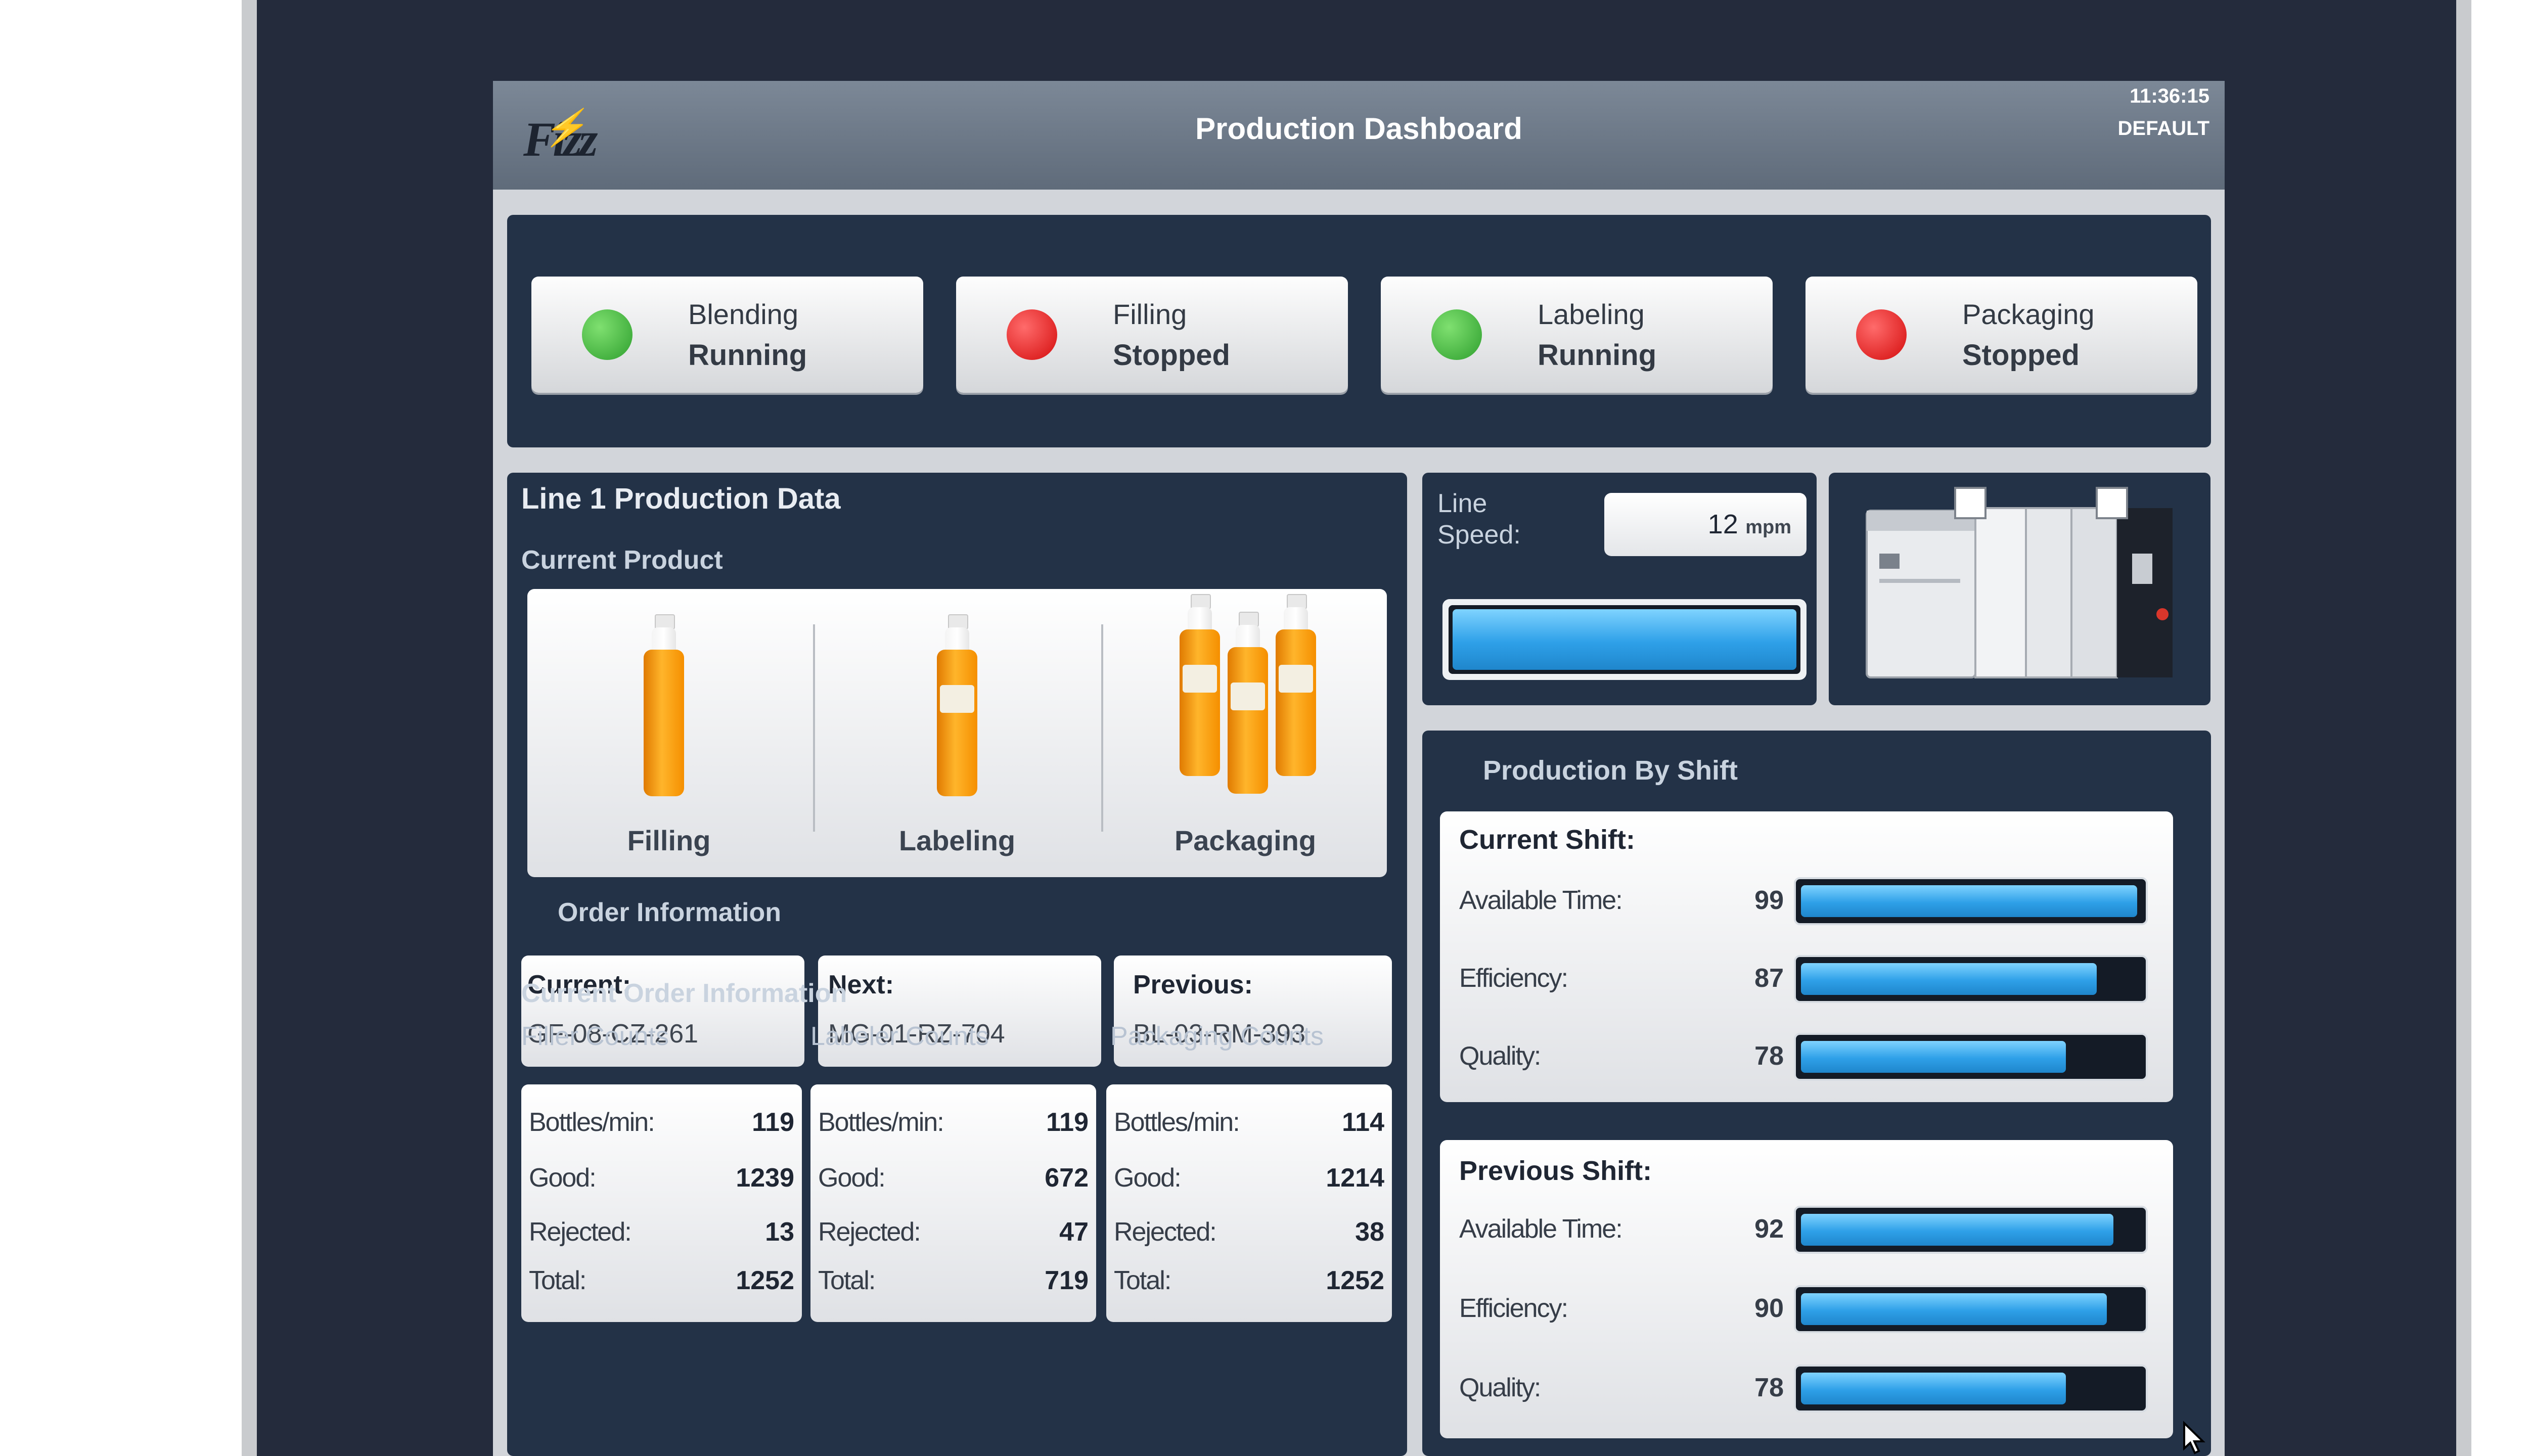 This screenshot has height=1456, width=2528. Describe the element at coordinates (1249, 1132) in the screenshot. I see `count-row: Bottles/min: 114` at that location.